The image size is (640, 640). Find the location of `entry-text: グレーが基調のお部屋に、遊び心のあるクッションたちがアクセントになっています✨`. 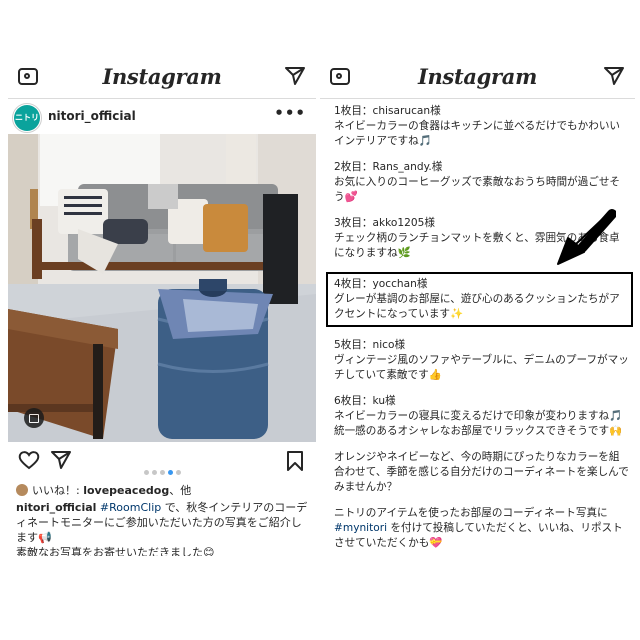

entry-text: グレーが基調のお部屋に、遊び心のあるクッションたちがアクセントになっています✨ is located at coordinates (477, 306).